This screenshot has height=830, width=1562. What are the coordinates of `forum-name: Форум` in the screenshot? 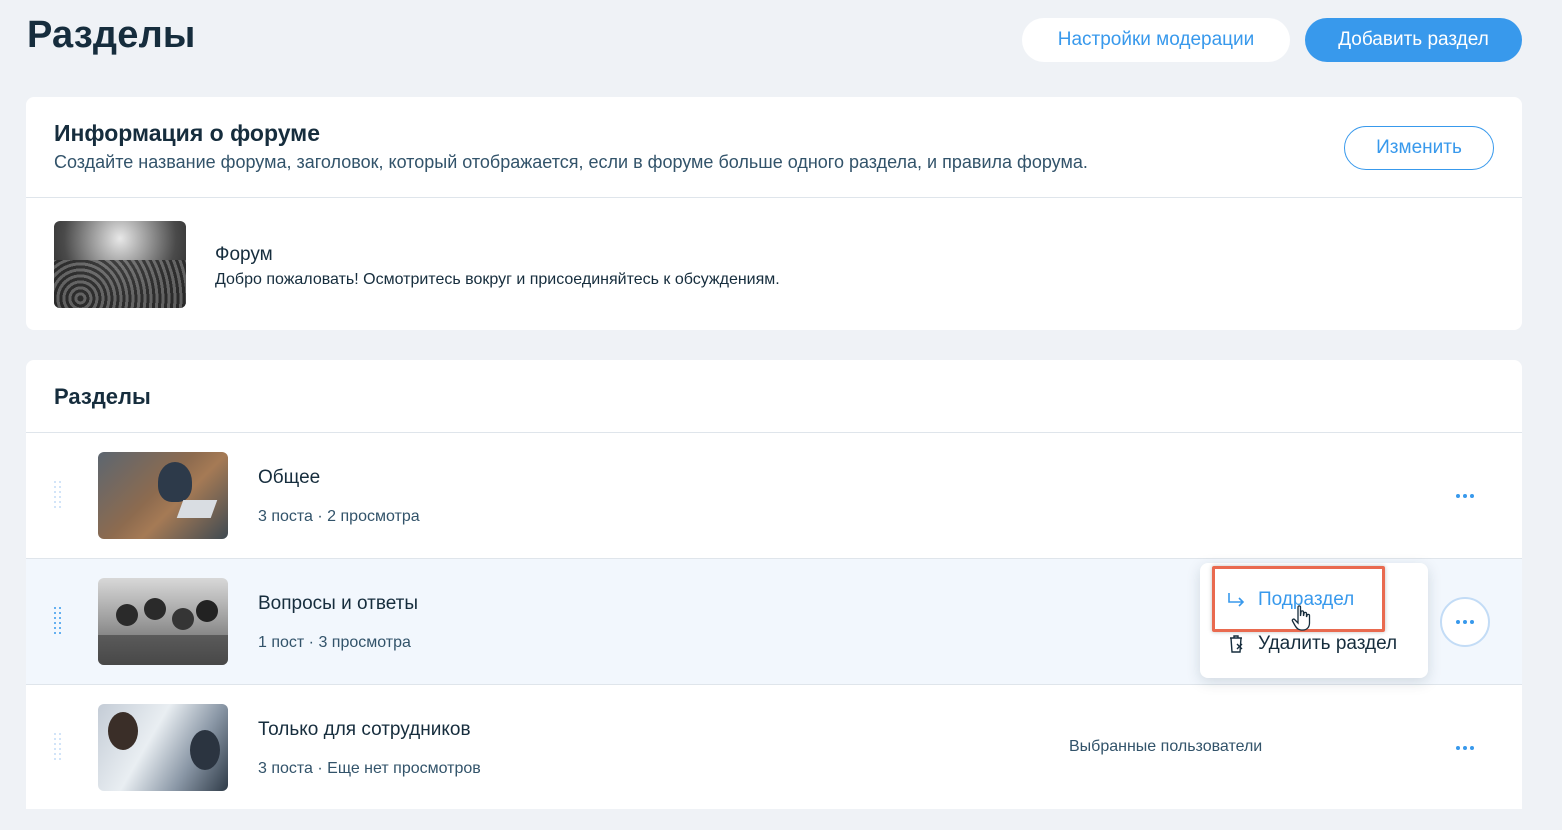 It's located at (244, 254).